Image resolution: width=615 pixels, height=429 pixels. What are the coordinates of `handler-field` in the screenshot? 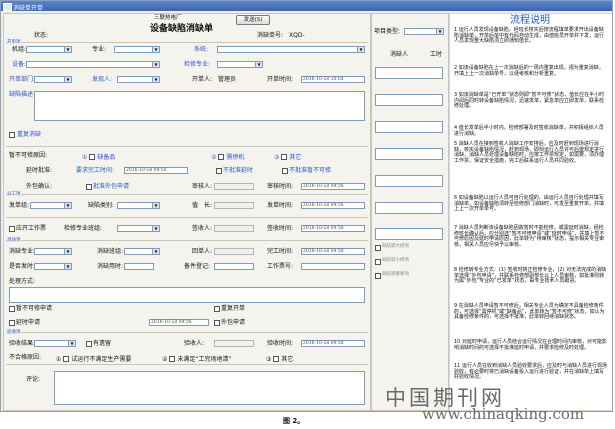 It's located at (234, 251).